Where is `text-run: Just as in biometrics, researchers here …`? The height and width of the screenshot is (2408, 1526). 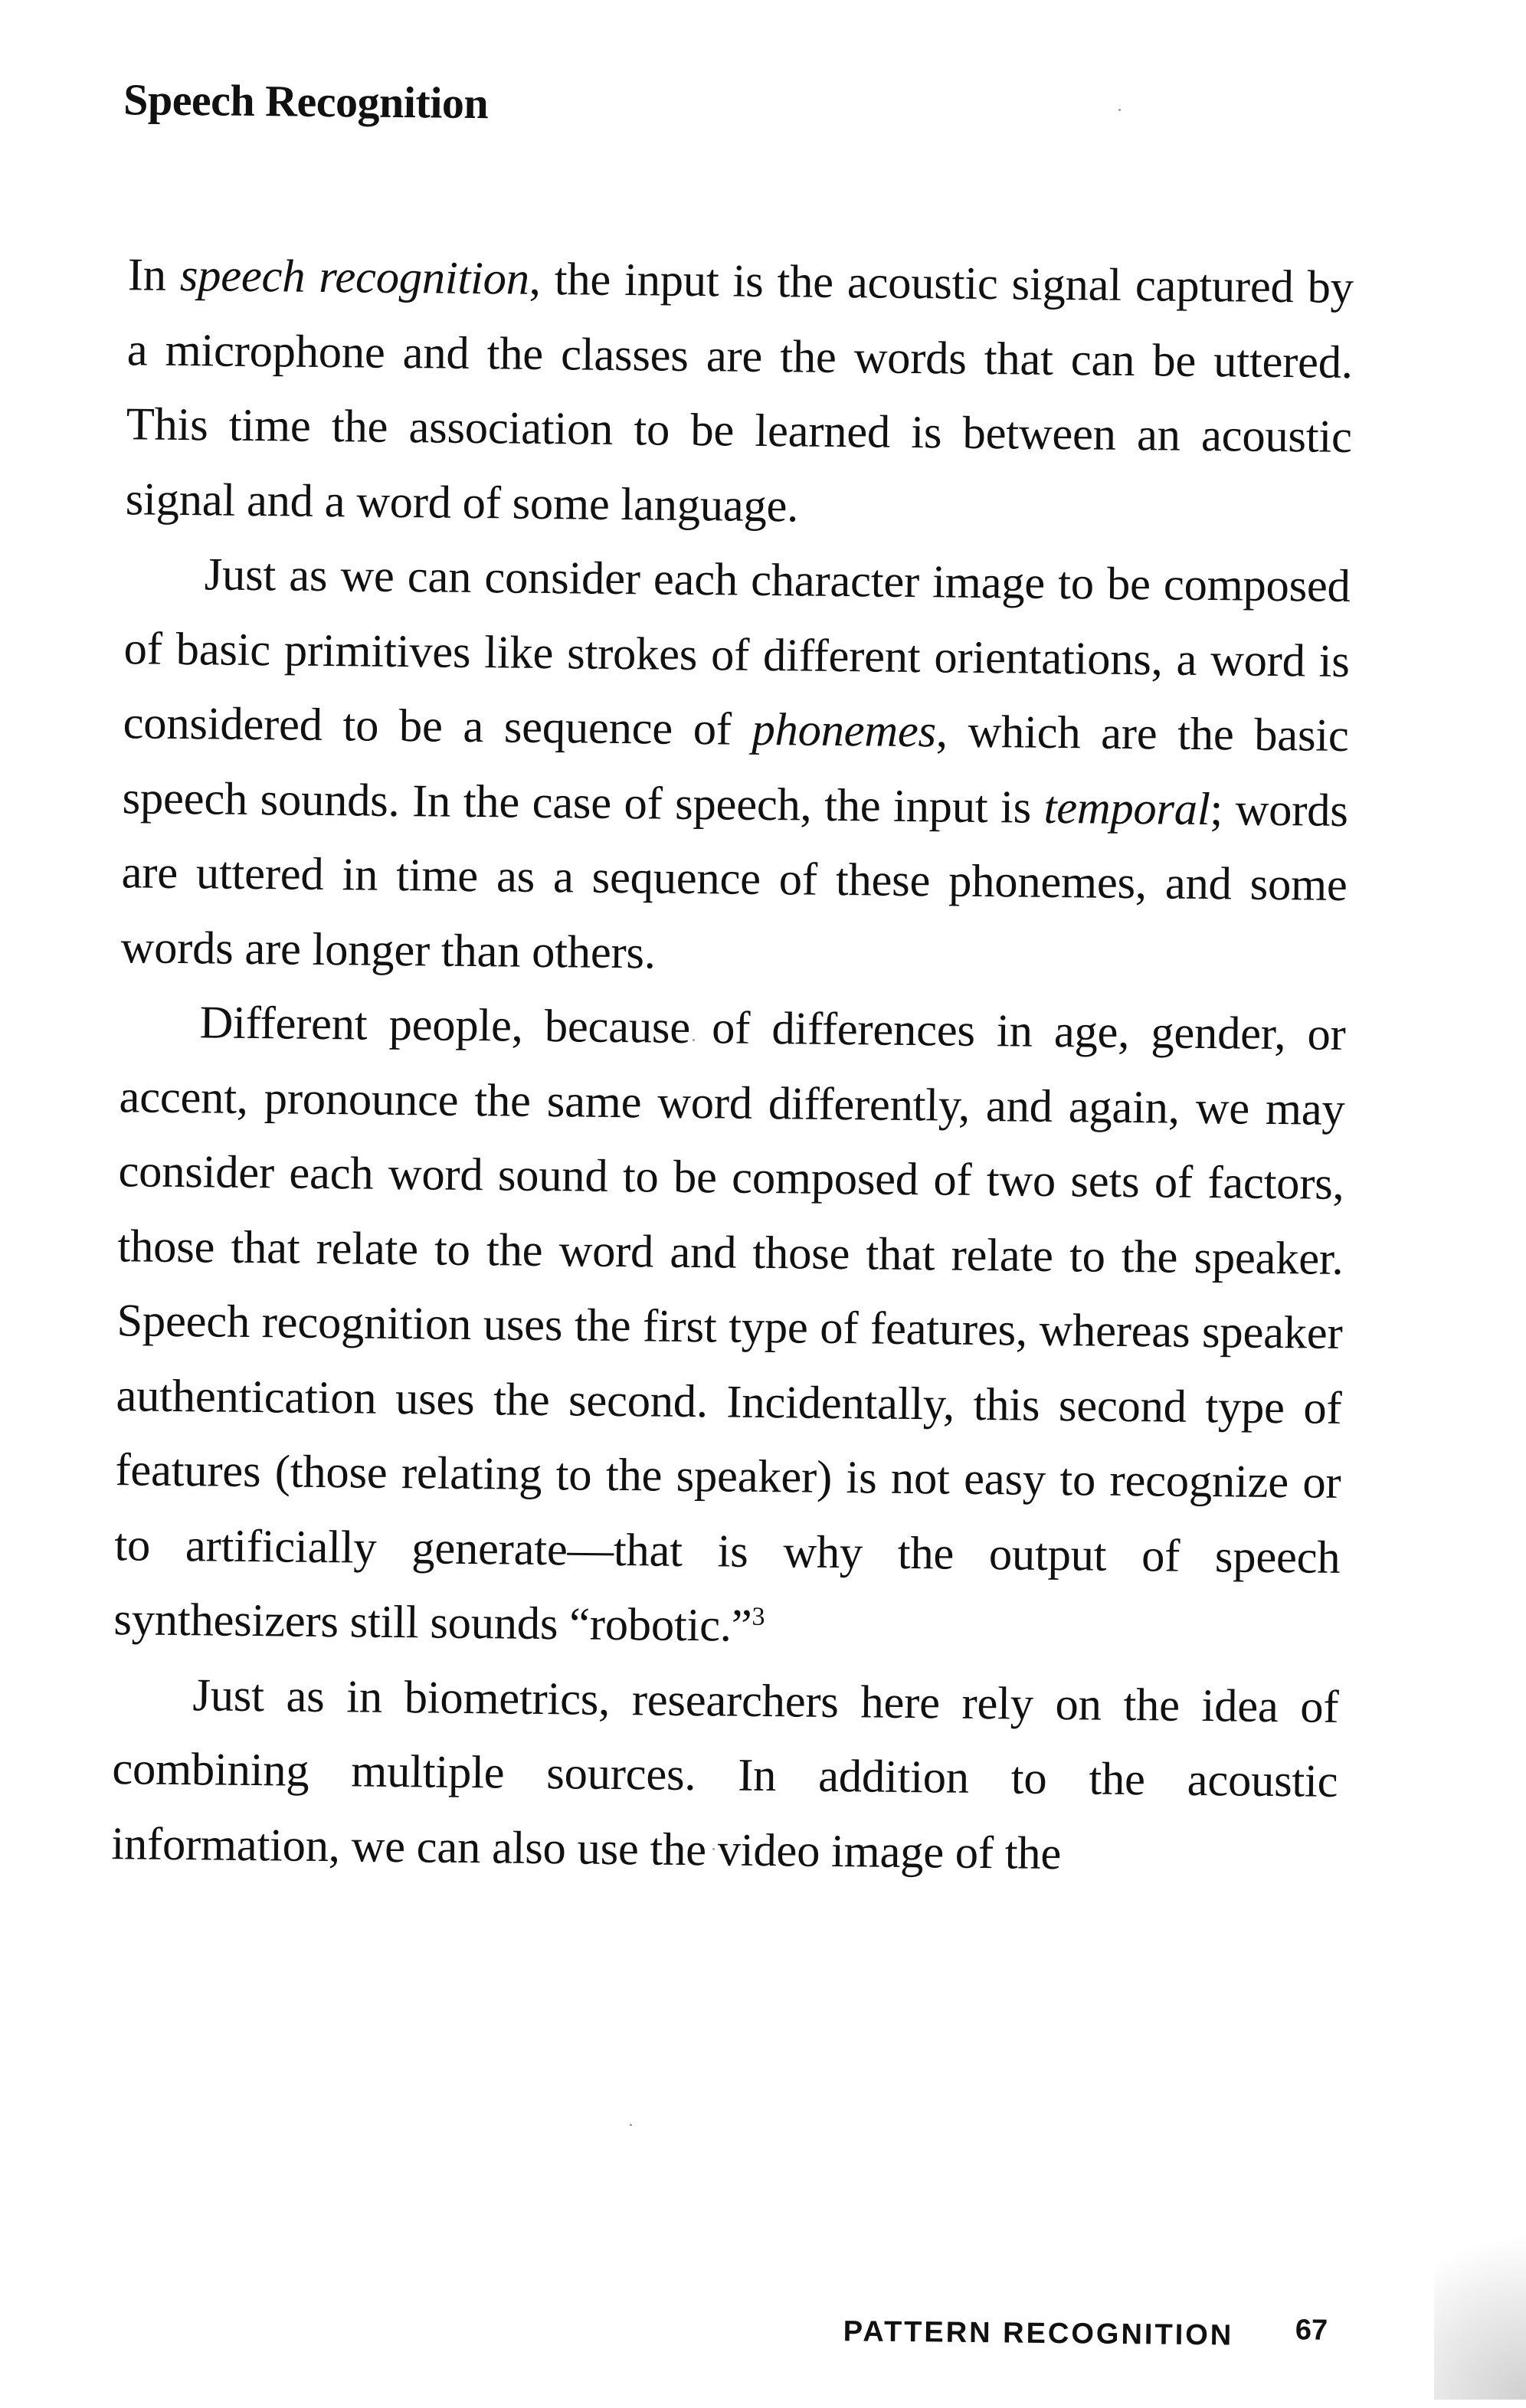 text-run: Just as in biometrics, researchers here … is located at coordinates (725, 1774).